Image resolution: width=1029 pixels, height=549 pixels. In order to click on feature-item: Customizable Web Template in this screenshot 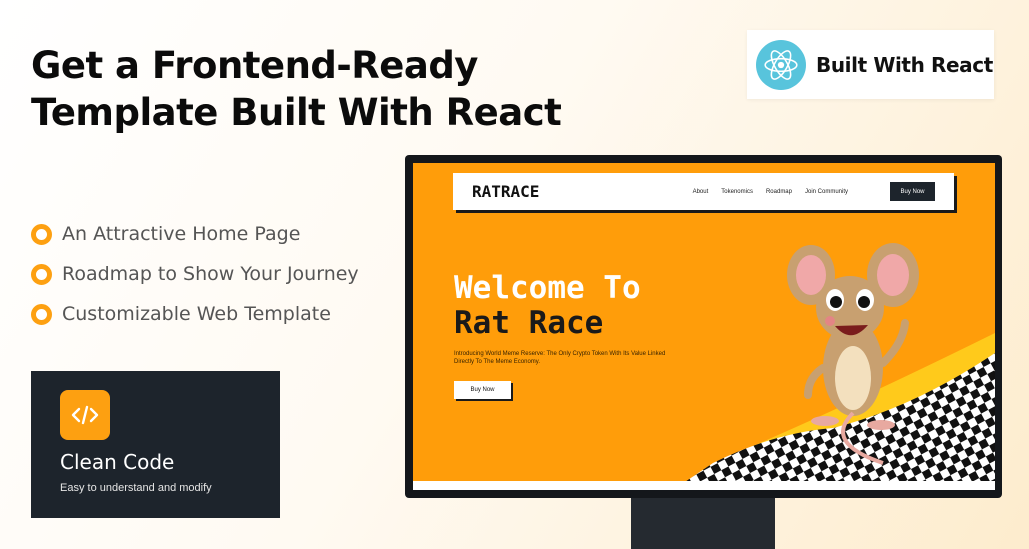, I will do `click(195, 314)`.